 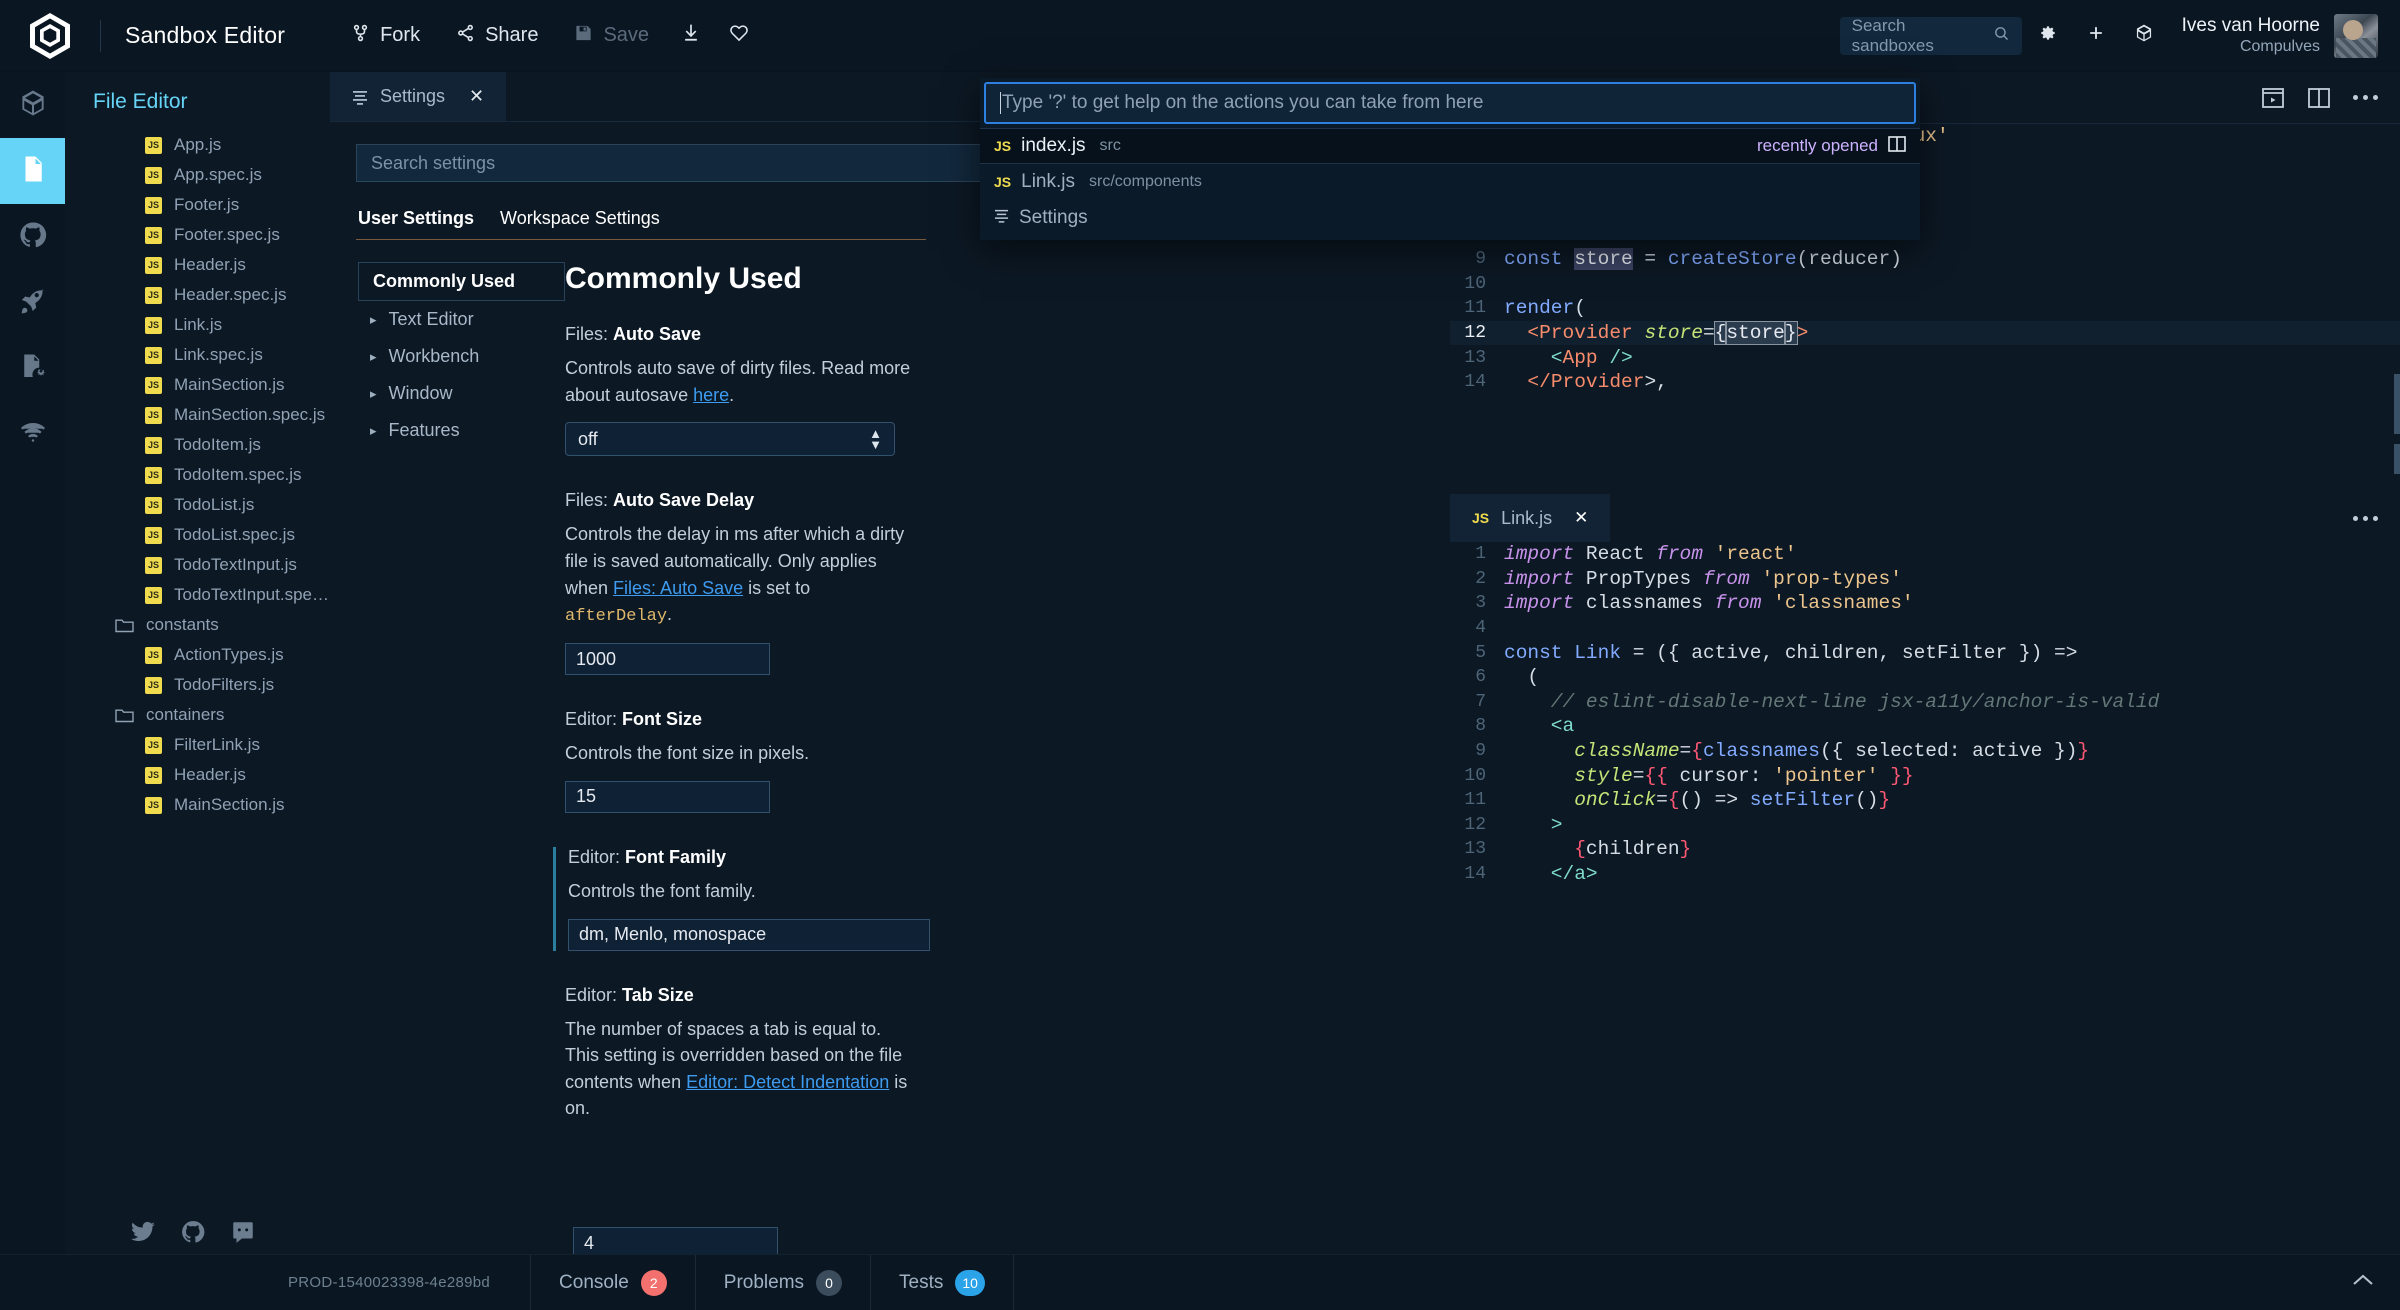 I want to click on new-sandbox-button, so click(x=2096, y=36).